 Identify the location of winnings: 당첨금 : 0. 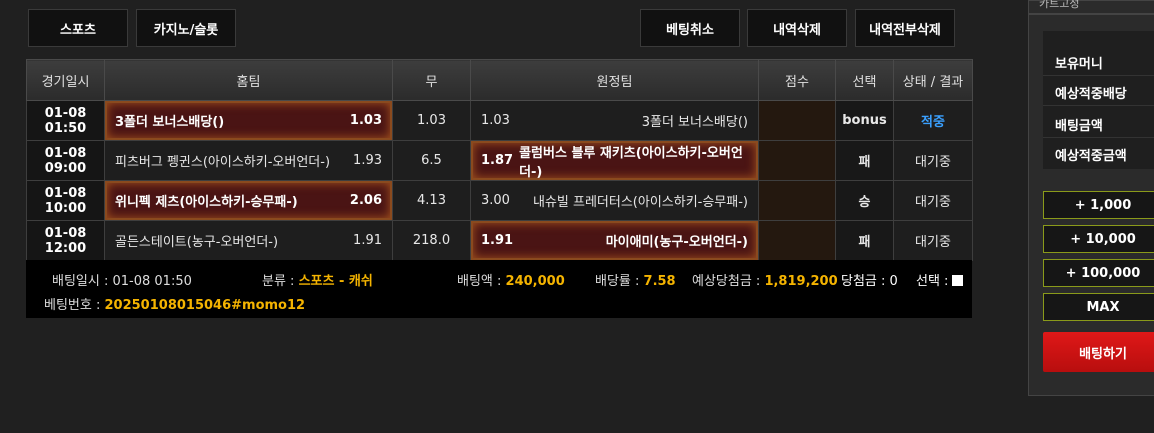
(869, 279).